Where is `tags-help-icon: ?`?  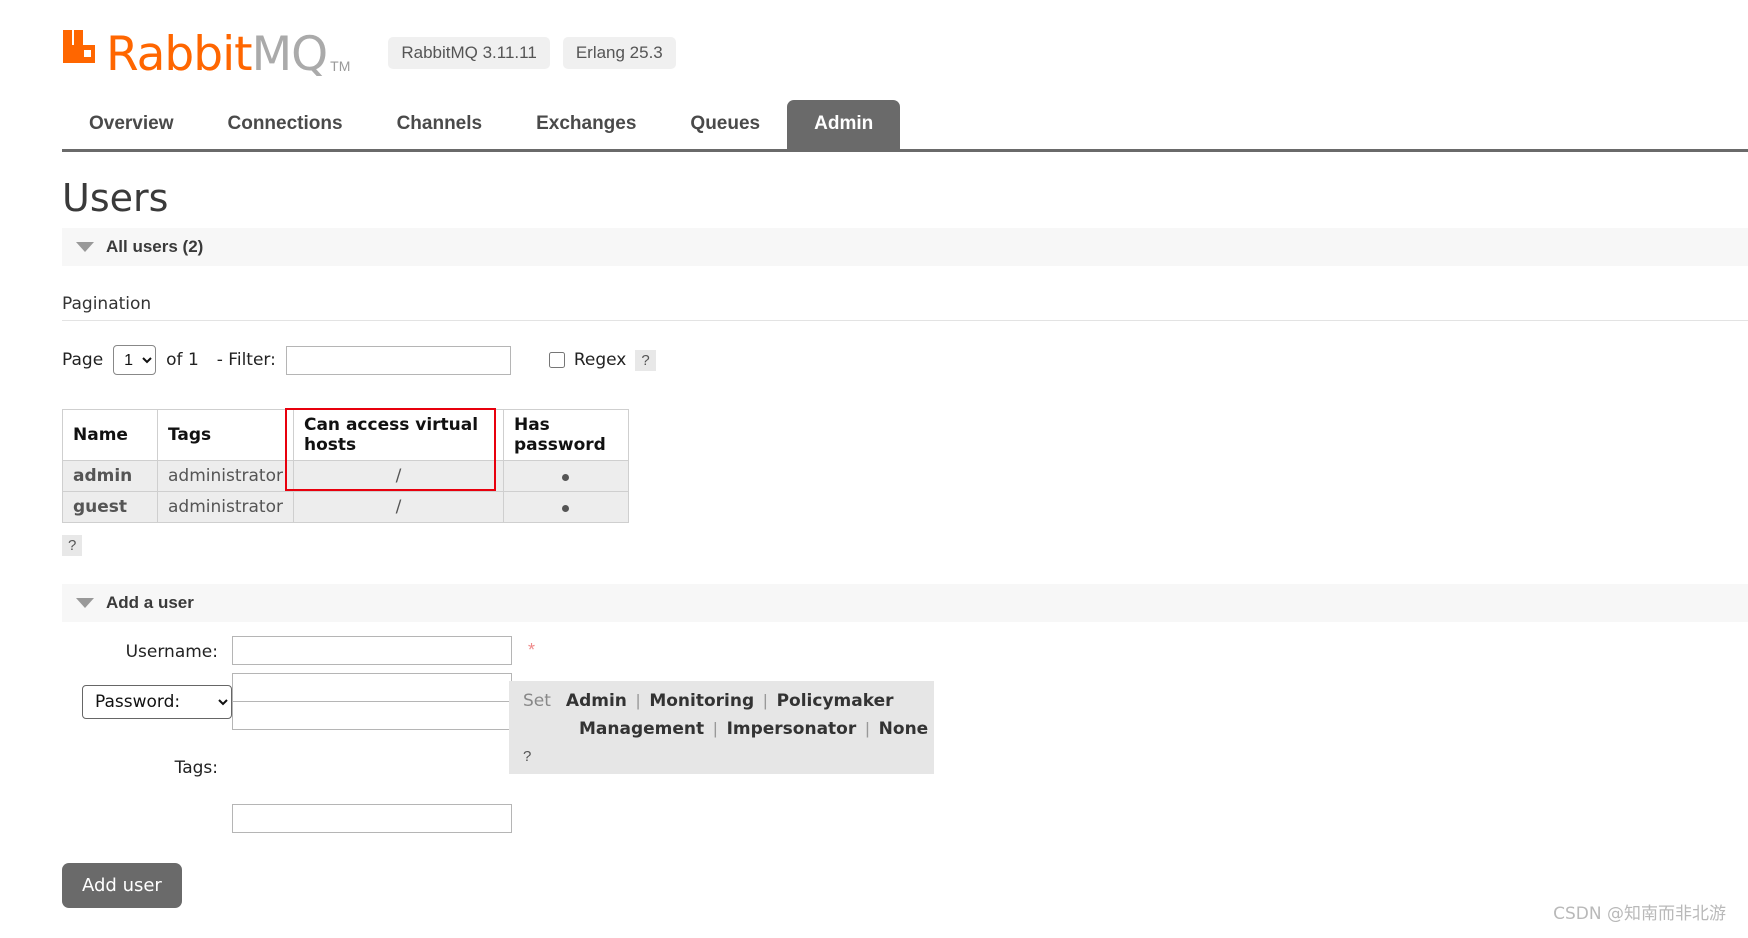
tags-help-icon: ? is located at coordinates (527, 756).